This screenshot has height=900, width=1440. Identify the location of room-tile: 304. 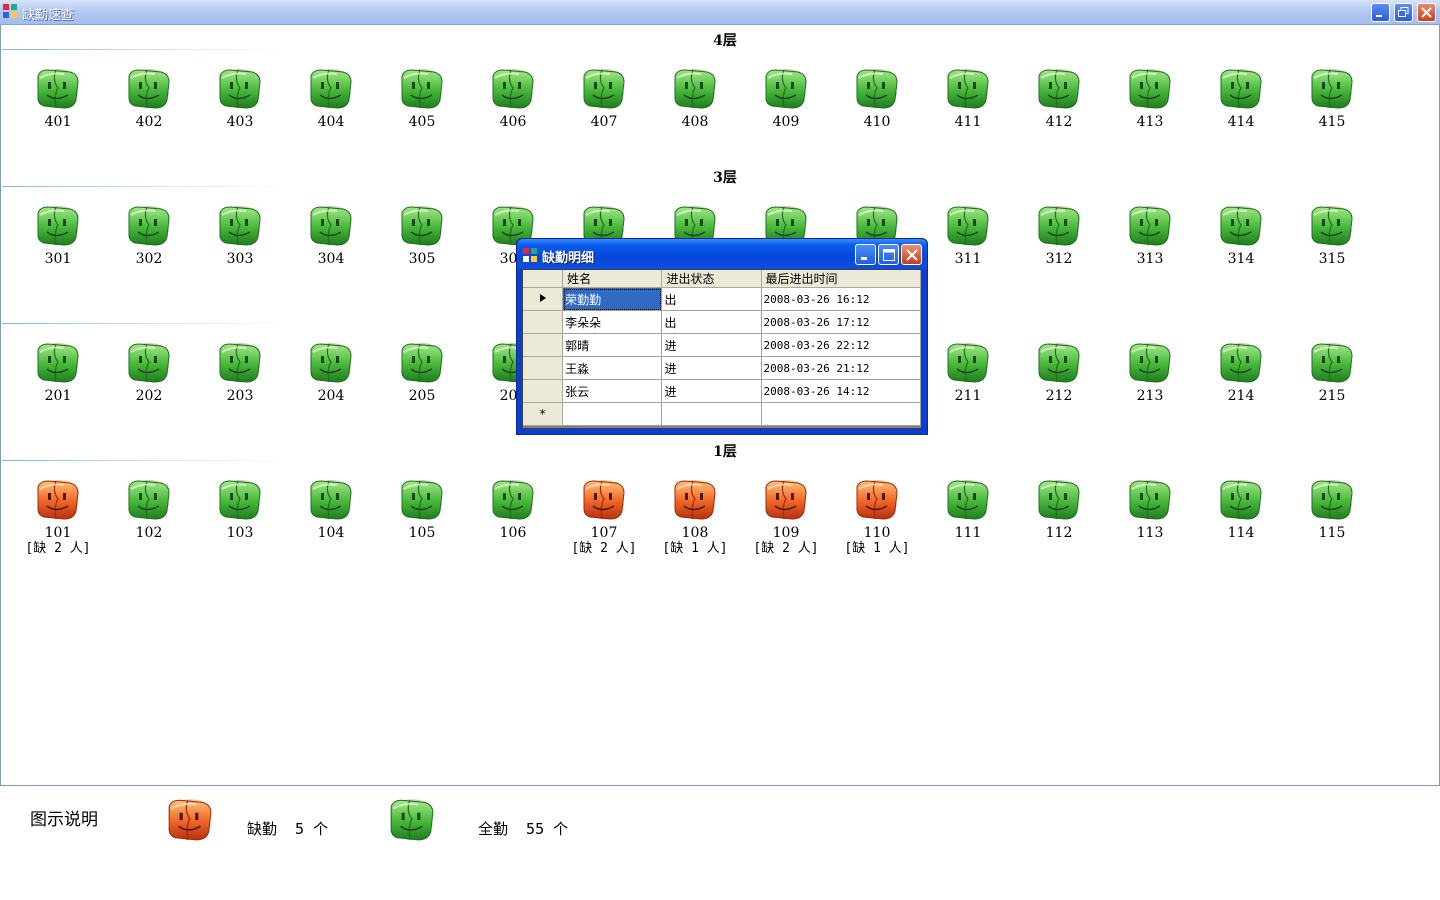
(331, 234).